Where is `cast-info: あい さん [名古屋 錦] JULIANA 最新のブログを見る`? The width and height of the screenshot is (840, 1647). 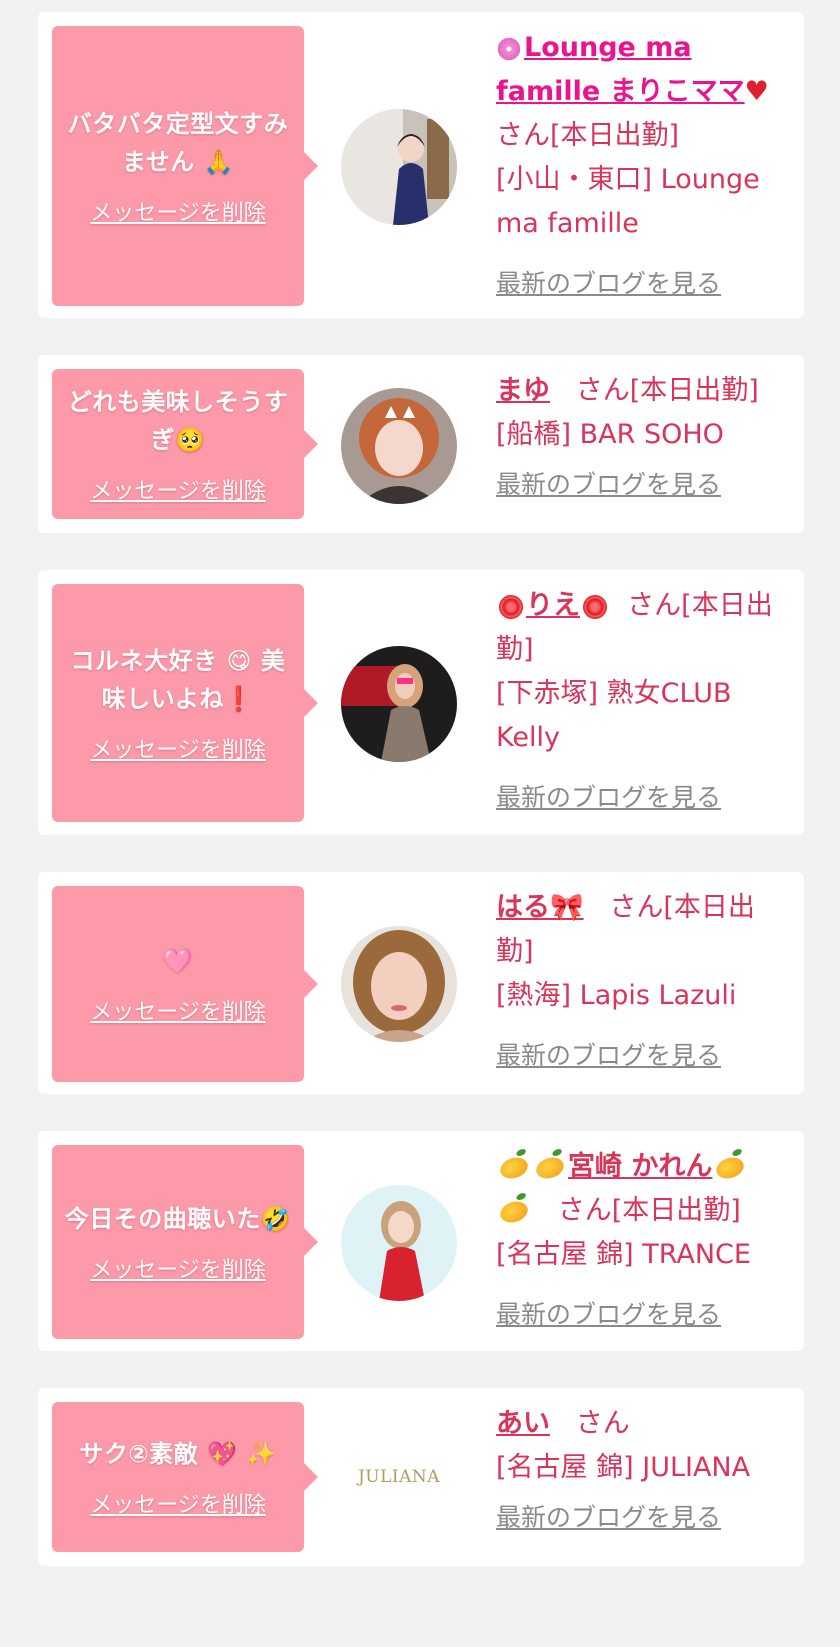 cast-info: あい さん [名古屋 錦] JULIANA 最新のブログを見る is located at coordinates (642, 1471).